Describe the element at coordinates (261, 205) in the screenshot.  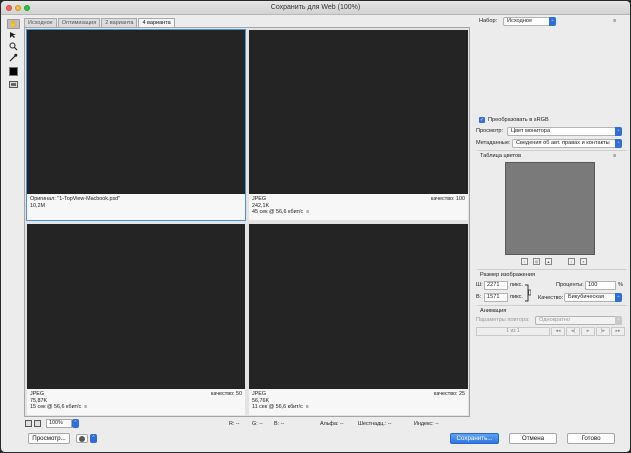
I see `pane-size: 242,1K` at that location.